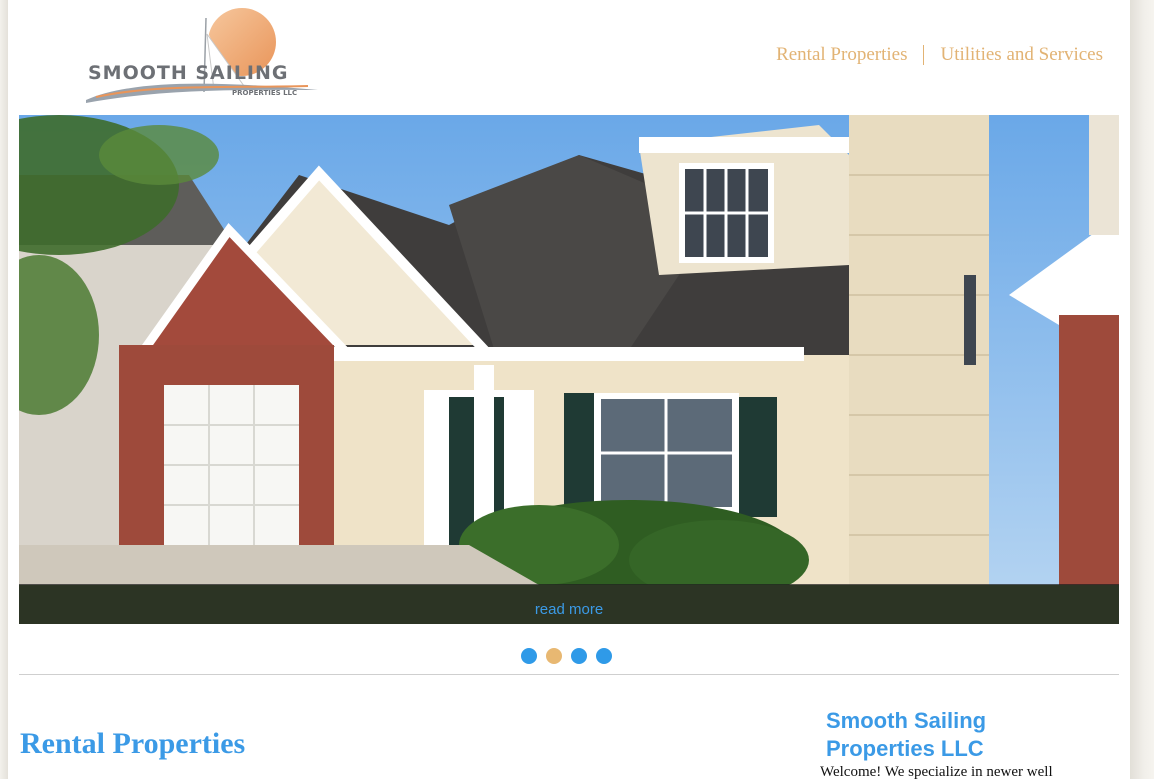 This screenshot has height=779, width=1154. What do you see at coordinates (936, 771) in the screenshot?
I see `sidebar-intro-text: Welcome! We specialize in newer well` at bounding box center [936, 771].